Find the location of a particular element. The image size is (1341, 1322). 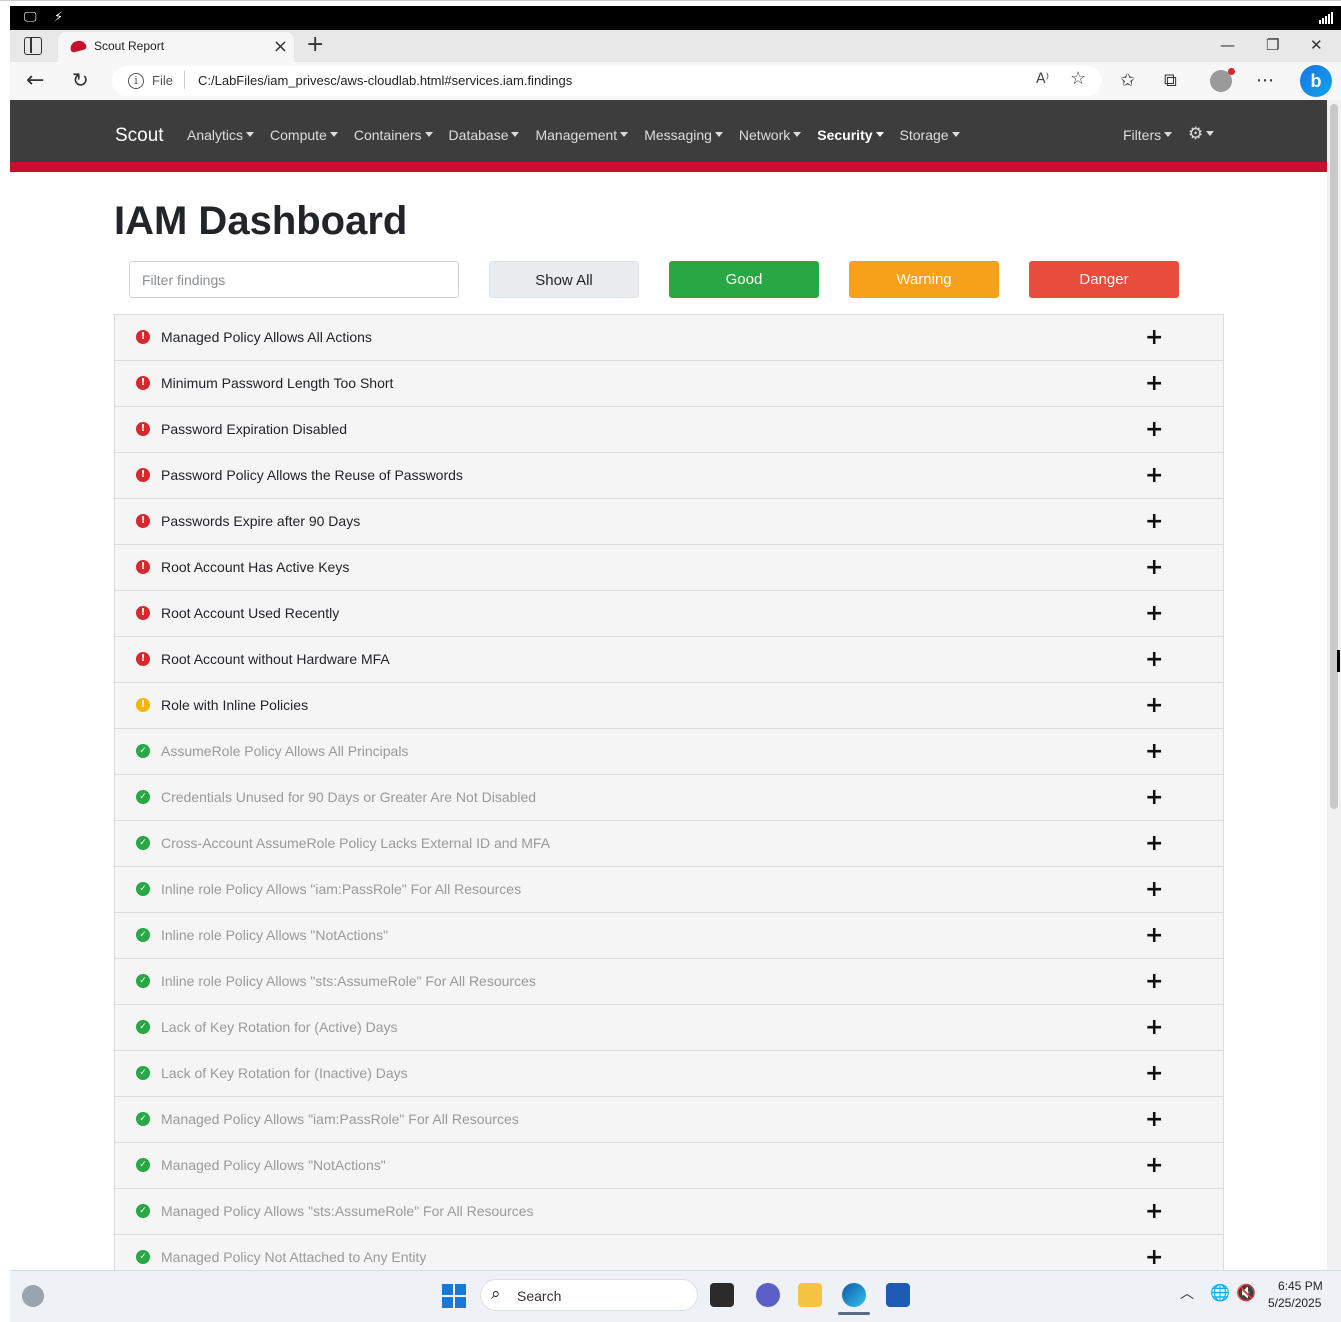

settings-dropdown: ⚙ is located at coordinates (1201, 134).